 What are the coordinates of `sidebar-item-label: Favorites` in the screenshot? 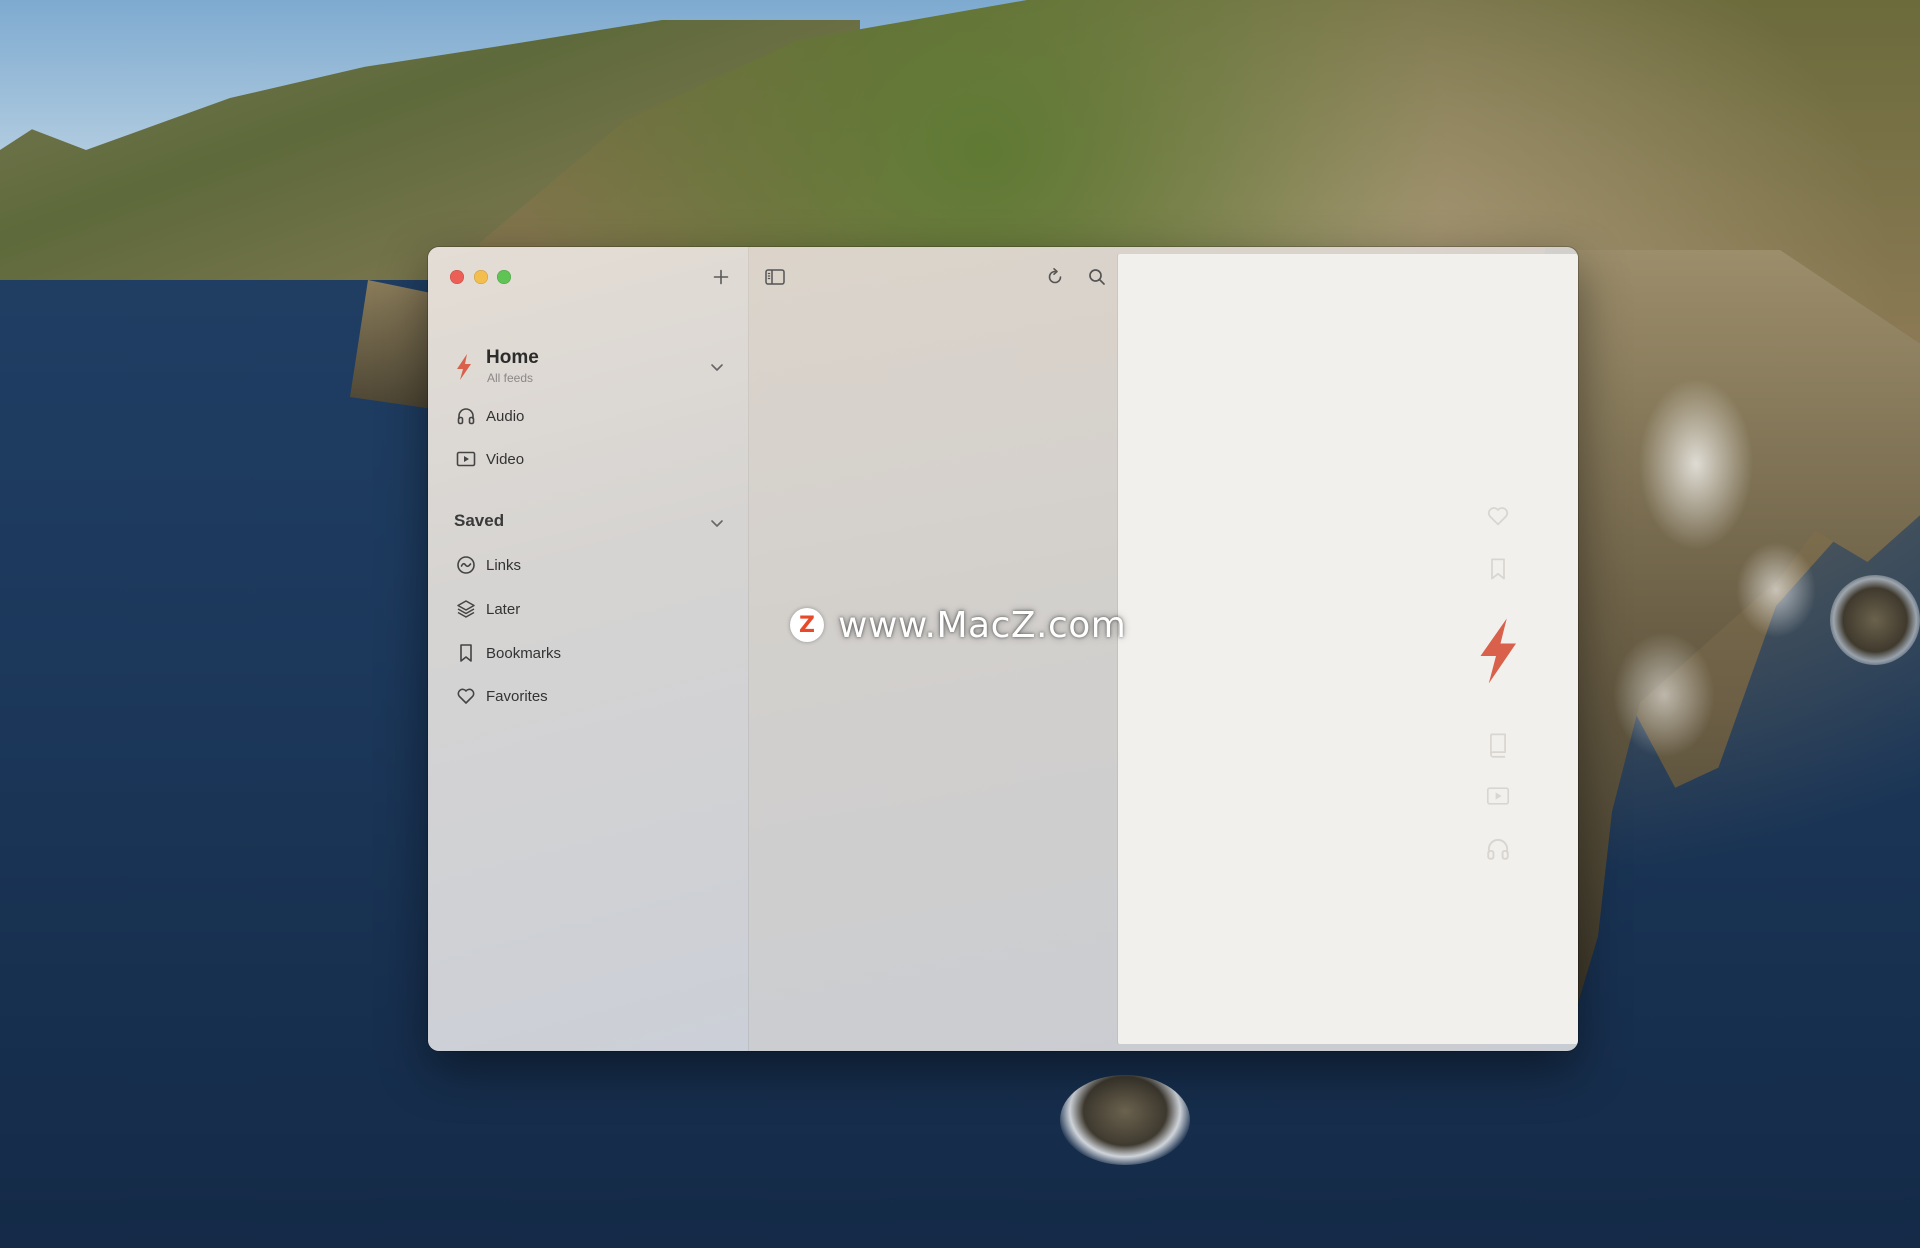 It's located at (517, 696).